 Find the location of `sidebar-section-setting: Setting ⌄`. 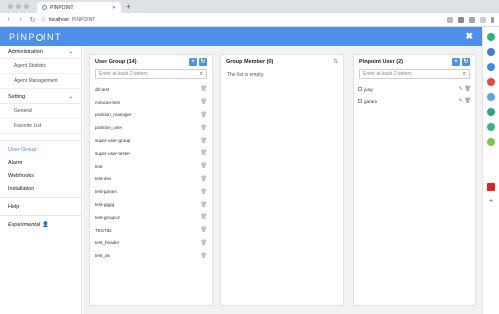

sidebar-section-setting: Setting ⌄ is located at coordinates (40, 97).